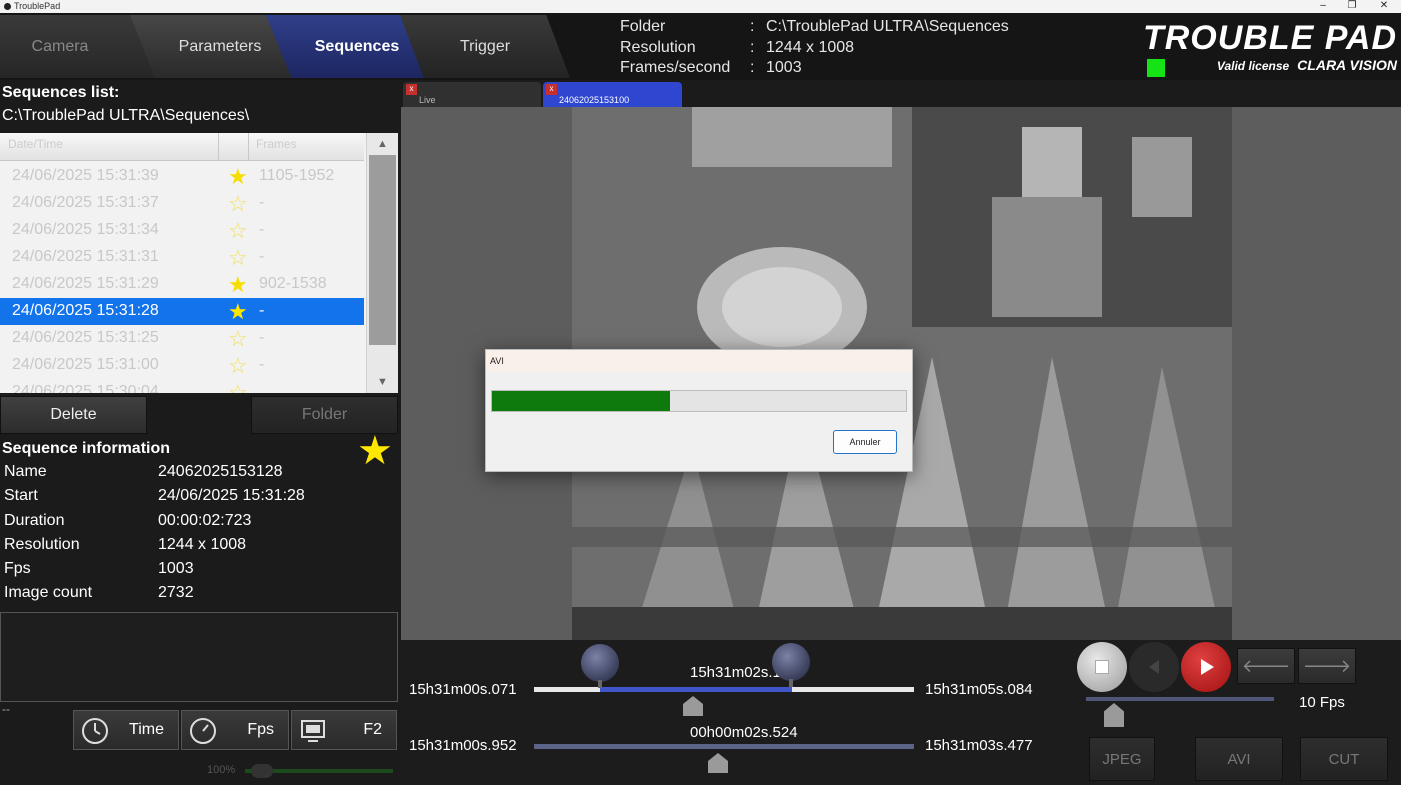 The image size is (1401, 785). What do you see at coordinates (202, 544) in the screenshot?
I see `info-value: 1244 x 1008` at bounding box center [202, 544].